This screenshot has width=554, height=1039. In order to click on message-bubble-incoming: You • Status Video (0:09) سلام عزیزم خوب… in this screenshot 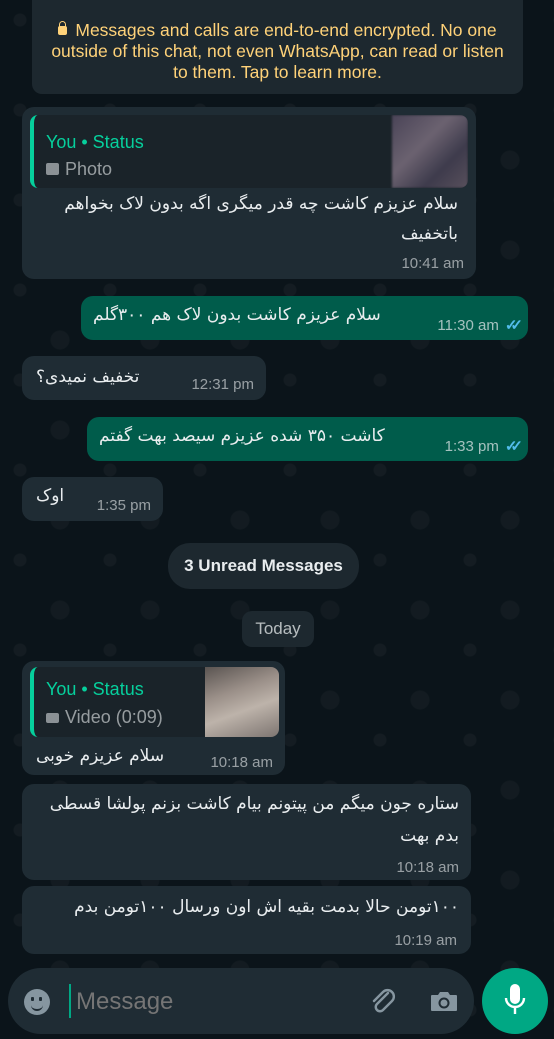, I will do `click(153, 718)`.